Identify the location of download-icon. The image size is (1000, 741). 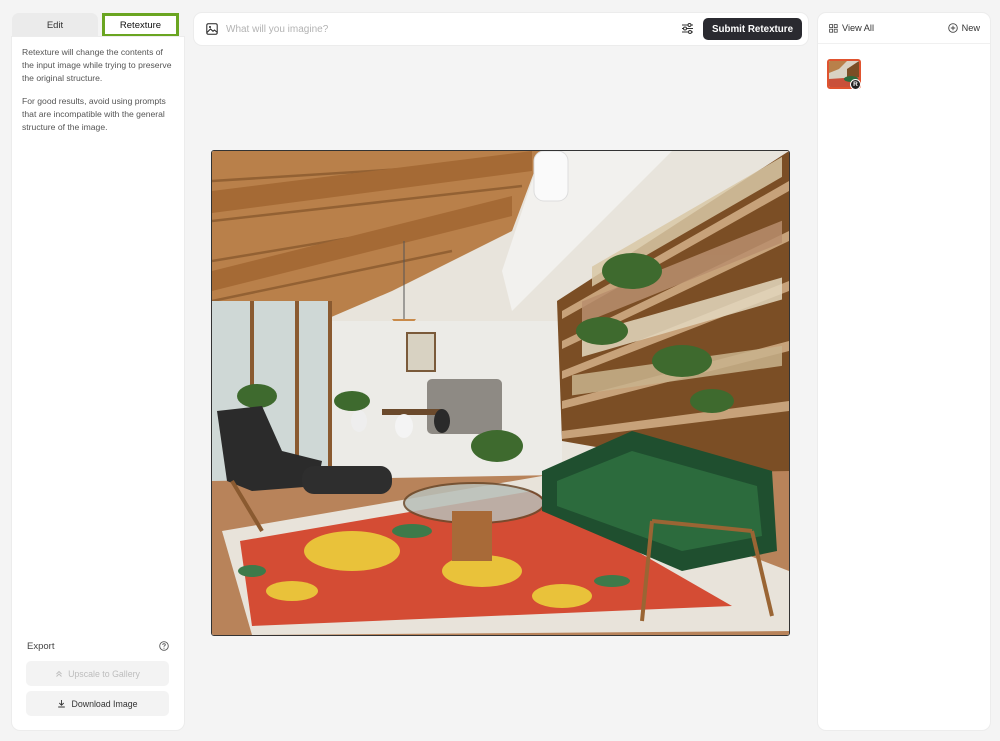
(62, 704).